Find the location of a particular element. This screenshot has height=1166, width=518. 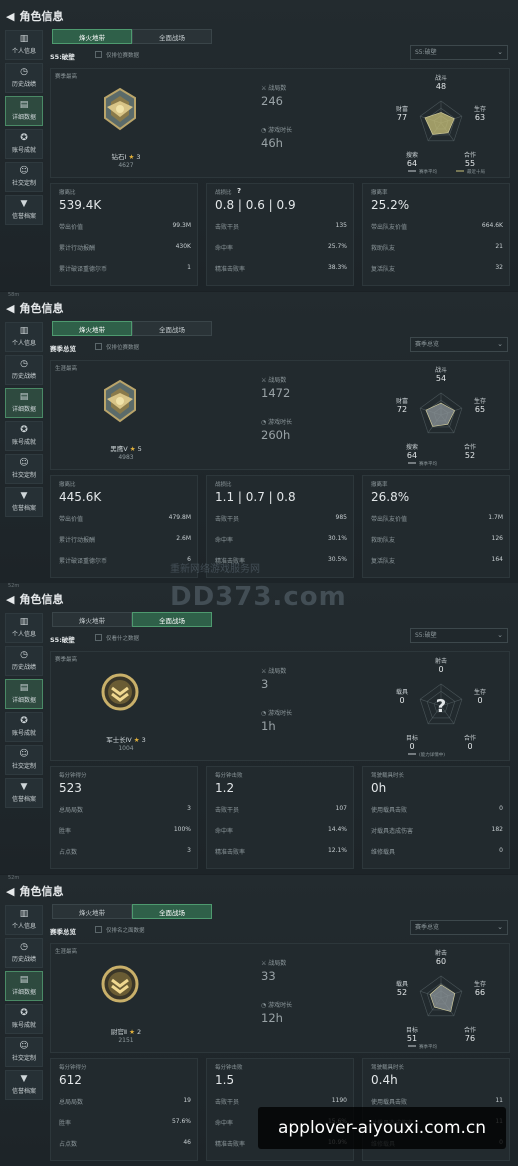

star-icon: ★ is located at coordinates (136, 740).